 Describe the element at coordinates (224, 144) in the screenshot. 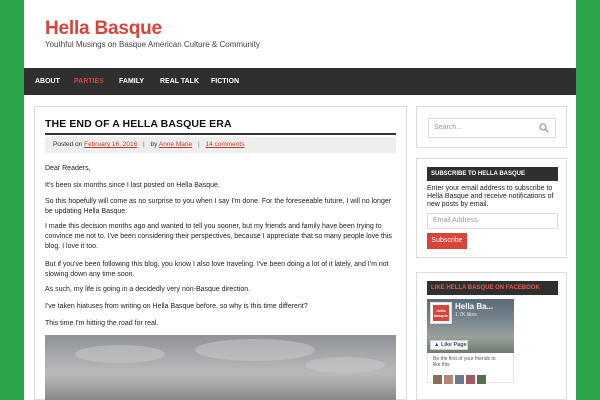

I see `comments-link: 14 comments` at that location.